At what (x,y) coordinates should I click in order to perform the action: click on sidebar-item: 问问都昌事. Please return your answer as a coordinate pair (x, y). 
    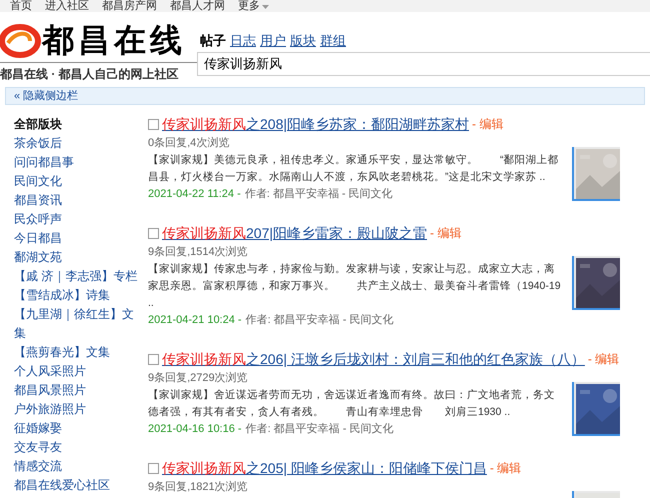
    Looking at the image, I should click on (77, 162).